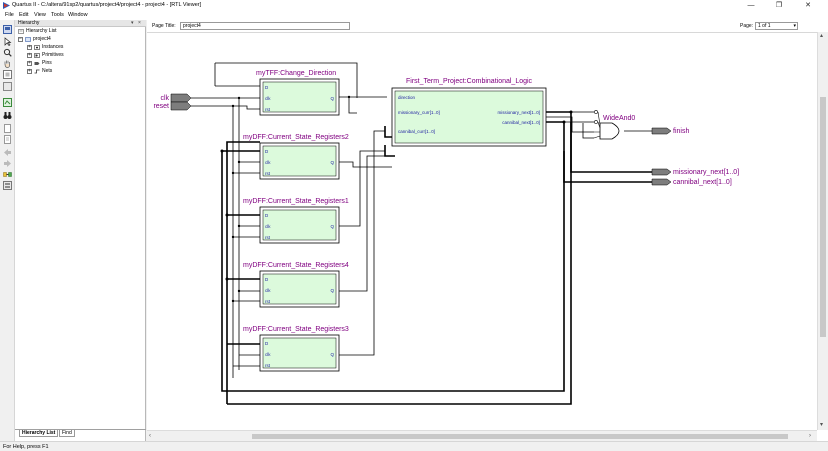 This screenshot has width=828, height=451. I want to click on close-button: ✕, so click(808, 5).